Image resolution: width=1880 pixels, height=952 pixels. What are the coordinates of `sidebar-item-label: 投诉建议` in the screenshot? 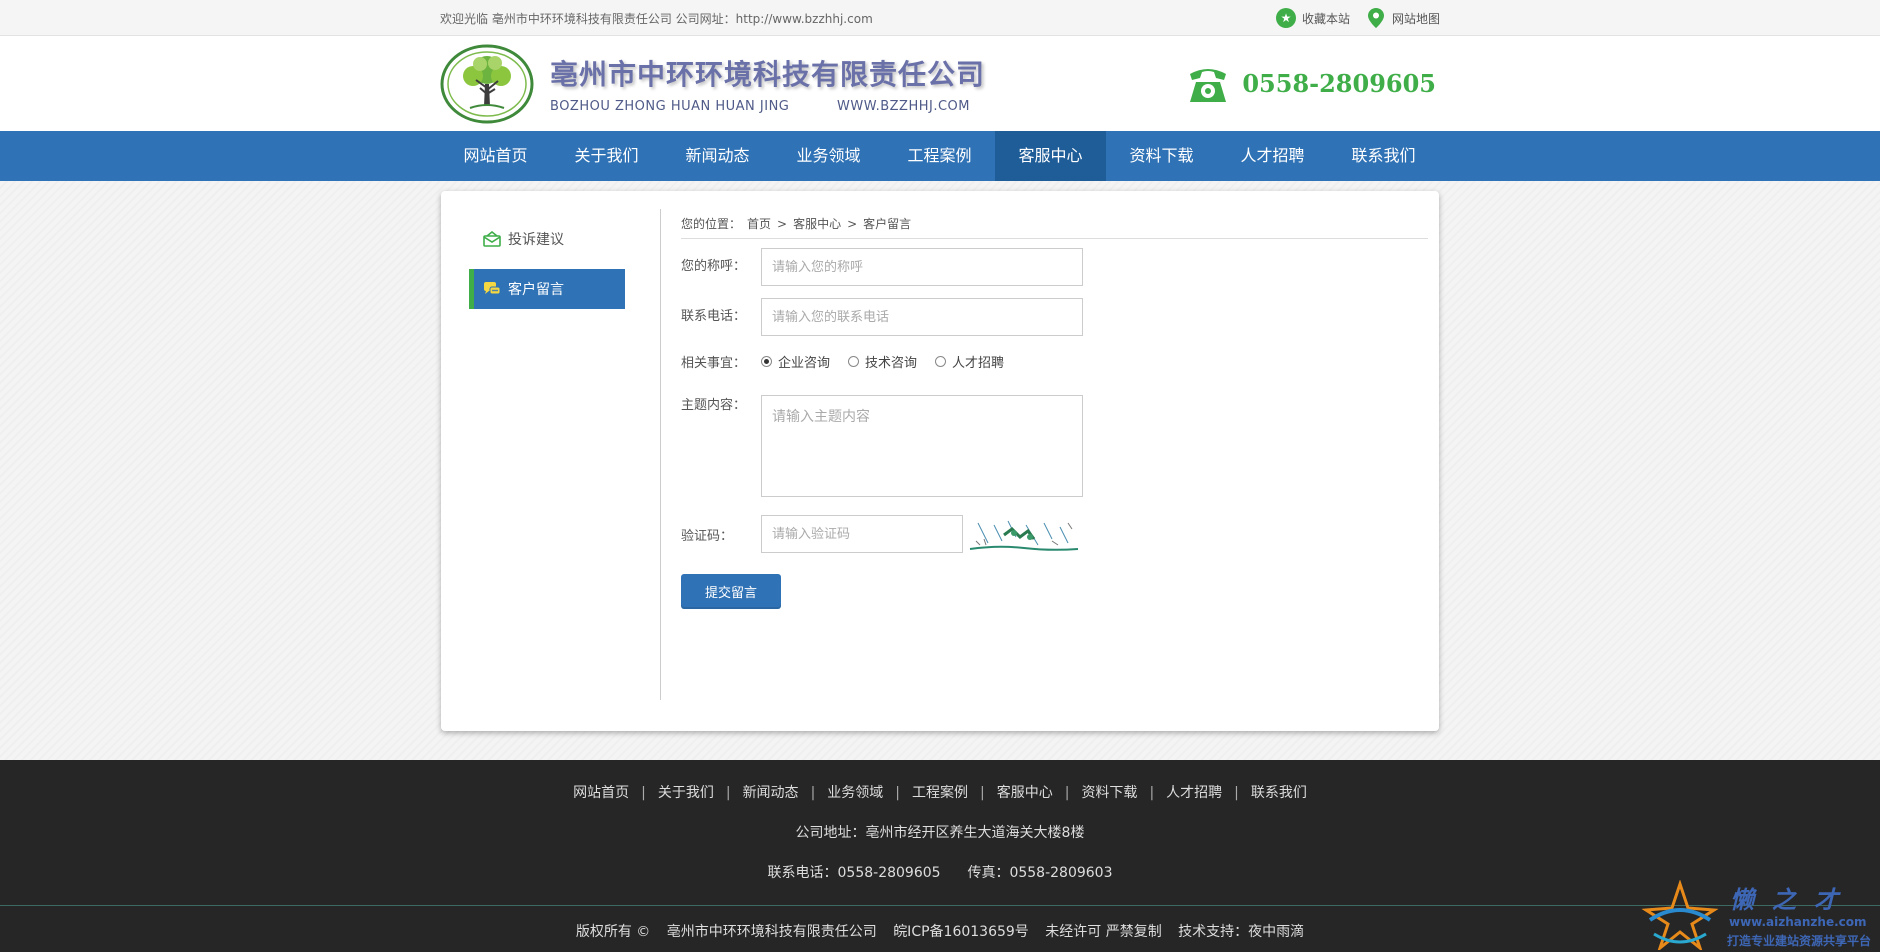 It's located at (536, 240).